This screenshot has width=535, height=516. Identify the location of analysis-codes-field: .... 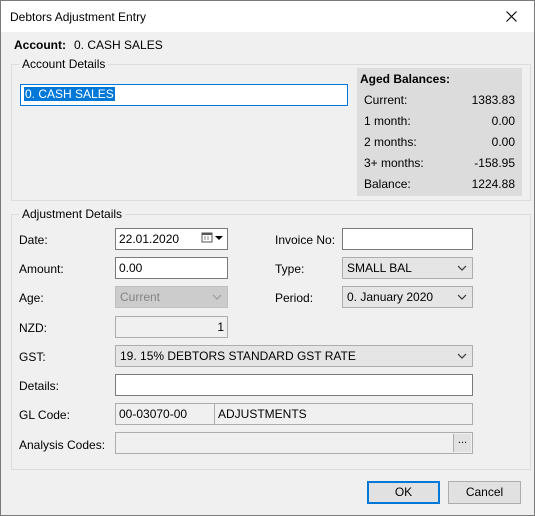
(294, 443).